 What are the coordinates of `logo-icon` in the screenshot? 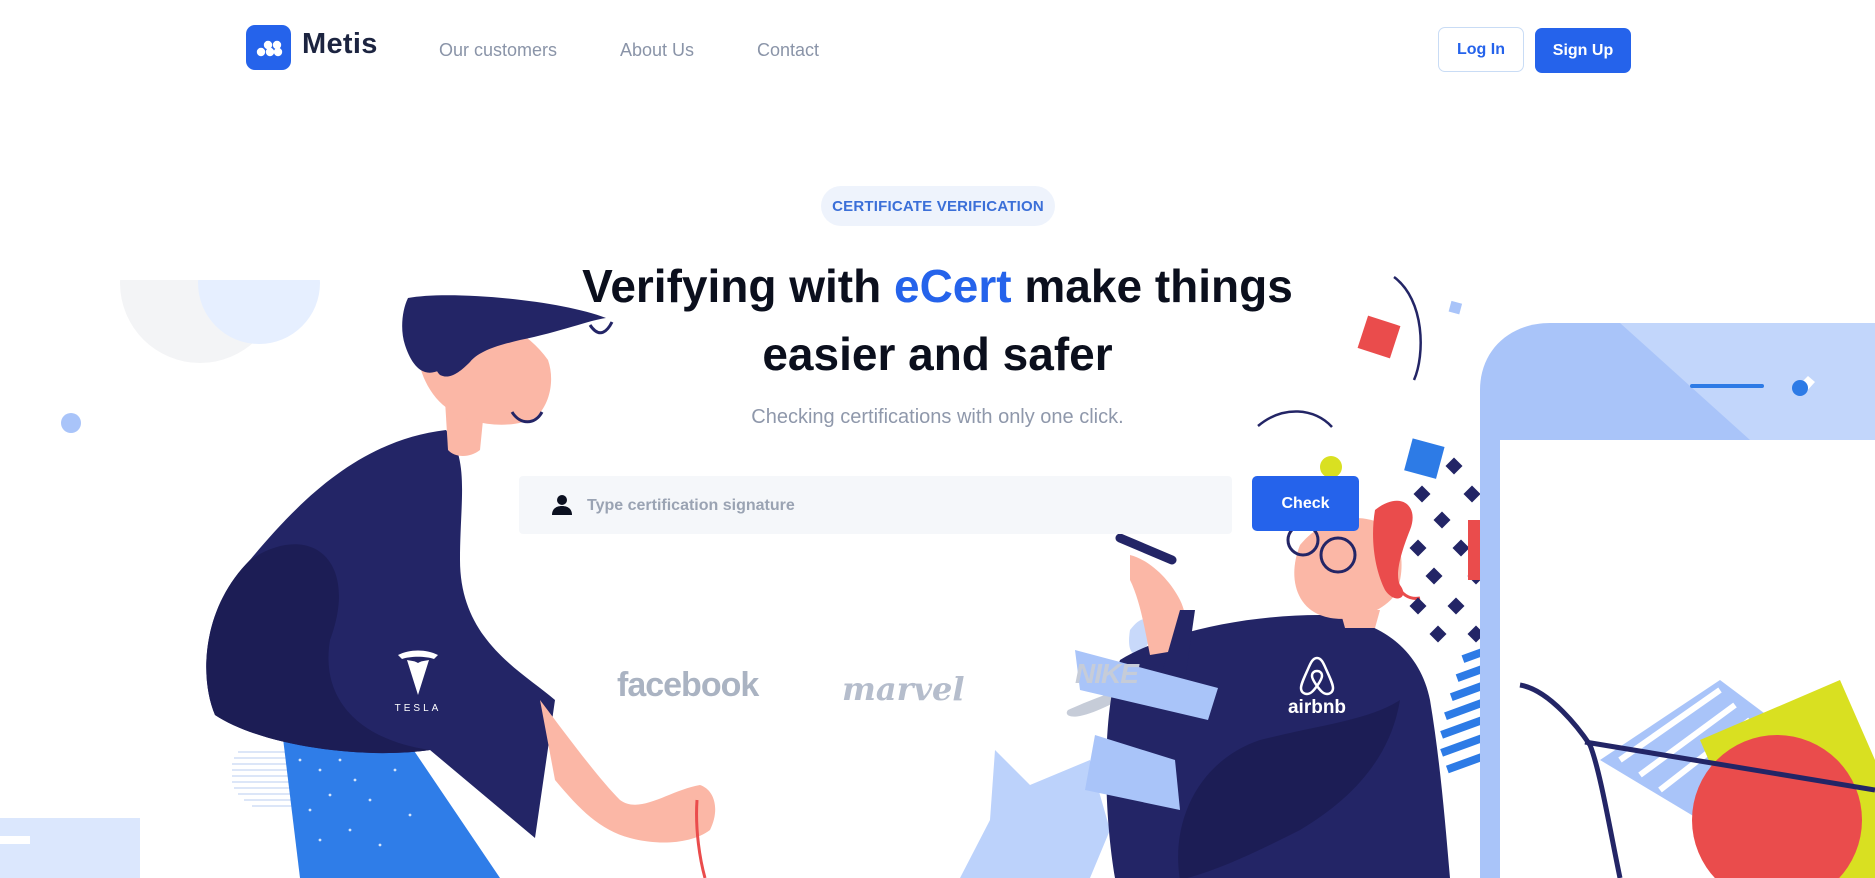 It's located at (269, 48).